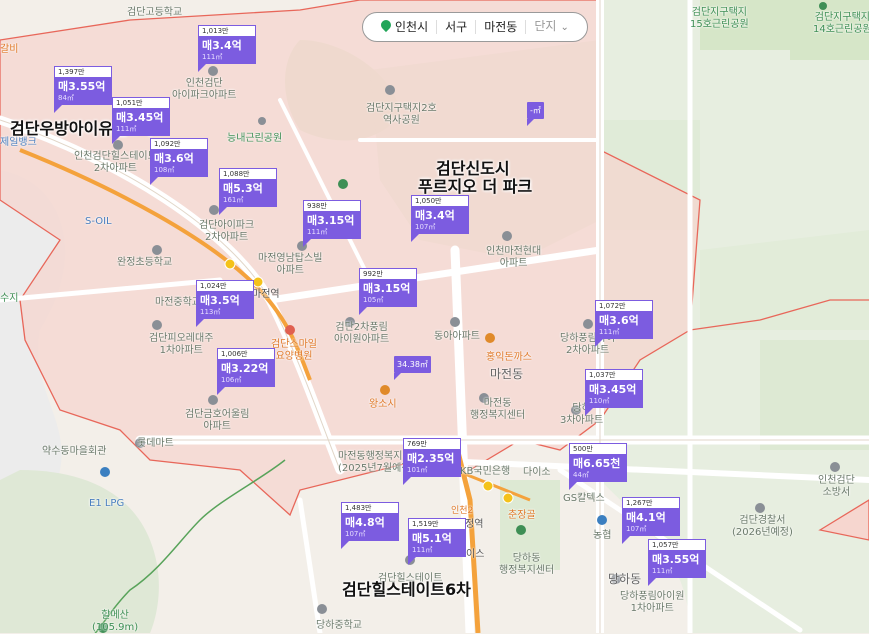  What do you see at coordinates (255, 138) in the screenshot?
I see `place-label: 능내근린공원` at bounding box center [255, 138].